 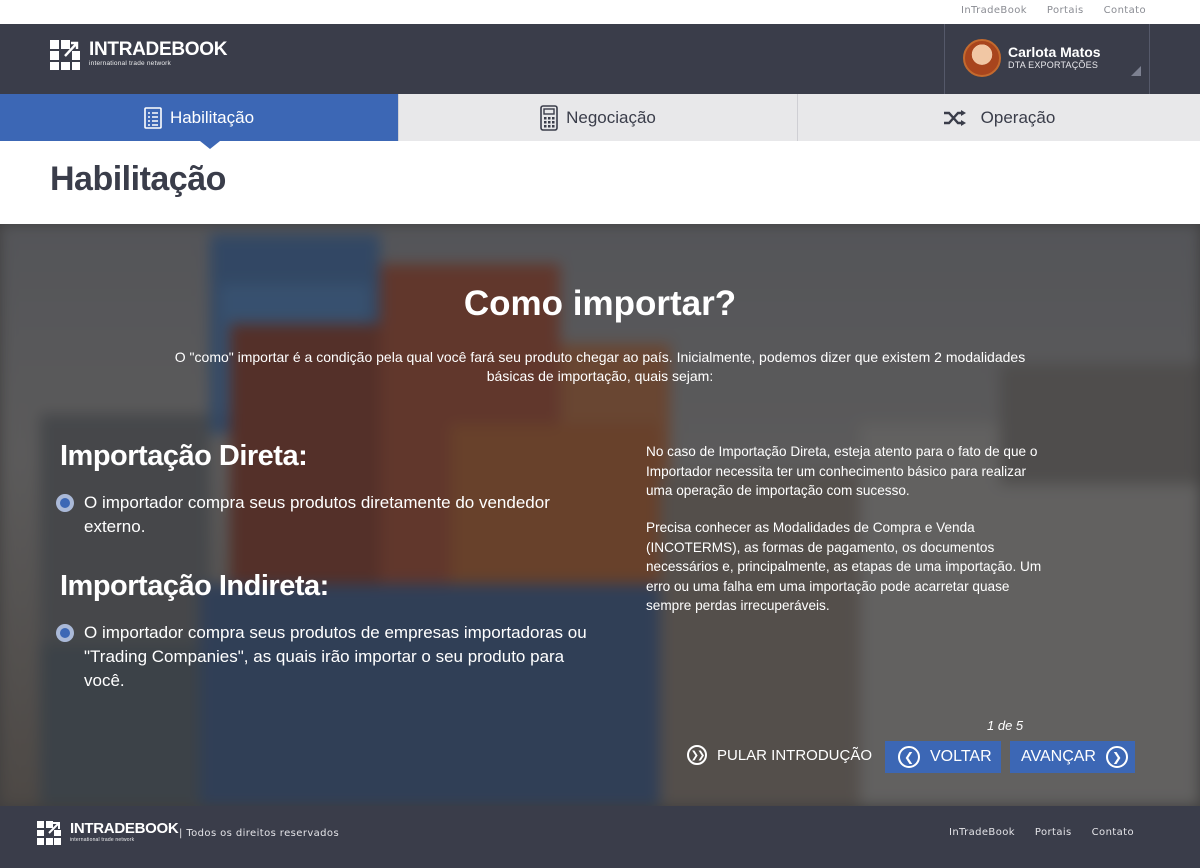 I want to click on tab-negociacao: Negociação, so click(x=598, y=117).